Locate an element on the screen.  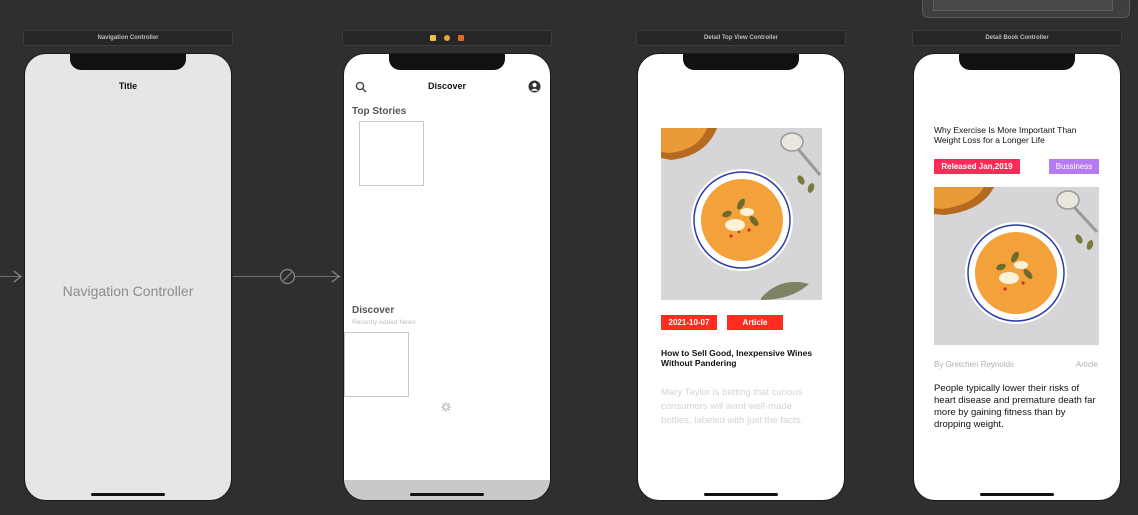
scene-bar-detail-book: Detail Book Controller is located at coordinates (1017, 38).